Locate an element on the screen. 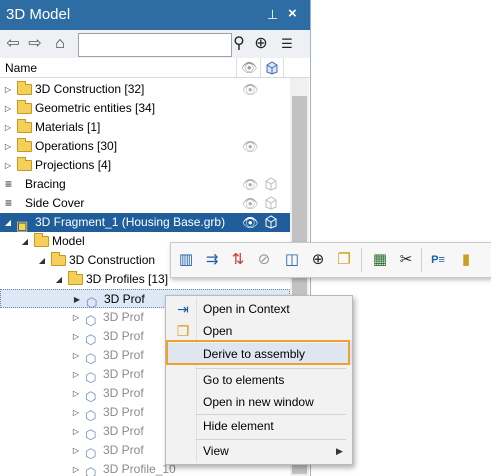  find-icon: ⚲ is located at coordinates (239, 44).